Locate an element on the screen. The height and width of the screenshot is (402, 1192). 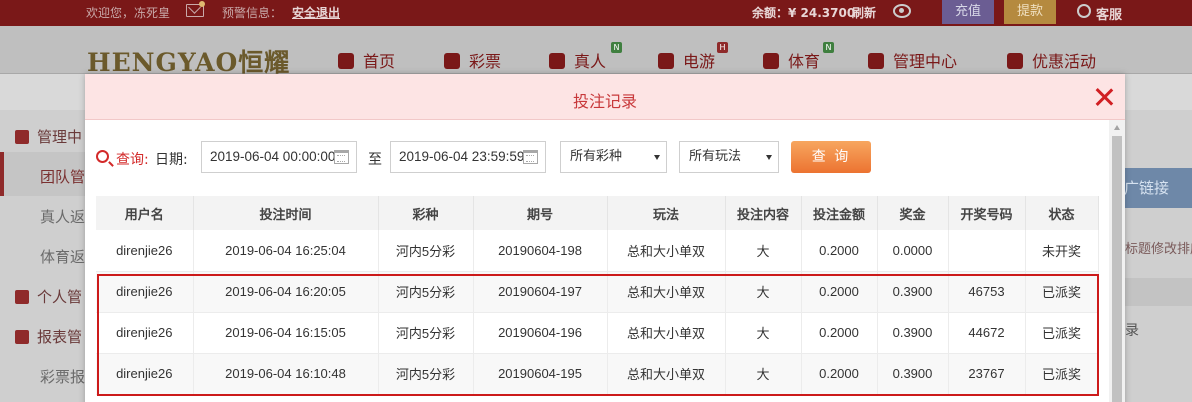
hot-badge: H is located at coordinates (722, 47).